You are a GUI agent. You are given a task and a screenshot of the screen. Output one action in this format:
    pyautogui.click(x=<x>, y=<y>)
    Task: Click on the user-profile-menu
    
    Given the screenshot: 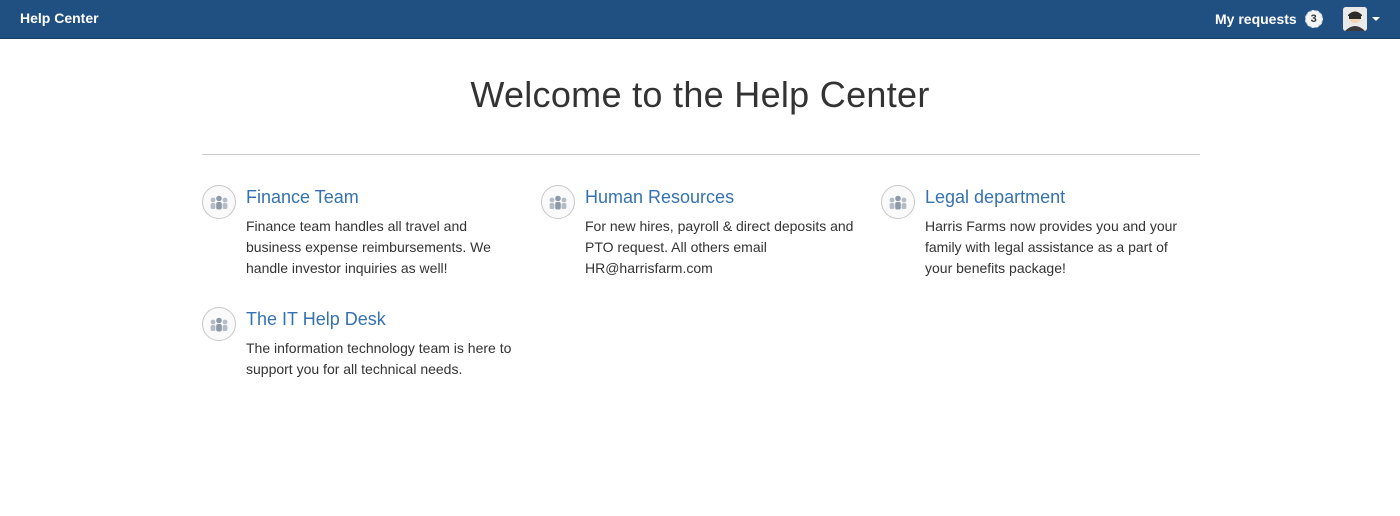 What is the action you would take?
    pyautogui.click(x=1361, y=19)
    